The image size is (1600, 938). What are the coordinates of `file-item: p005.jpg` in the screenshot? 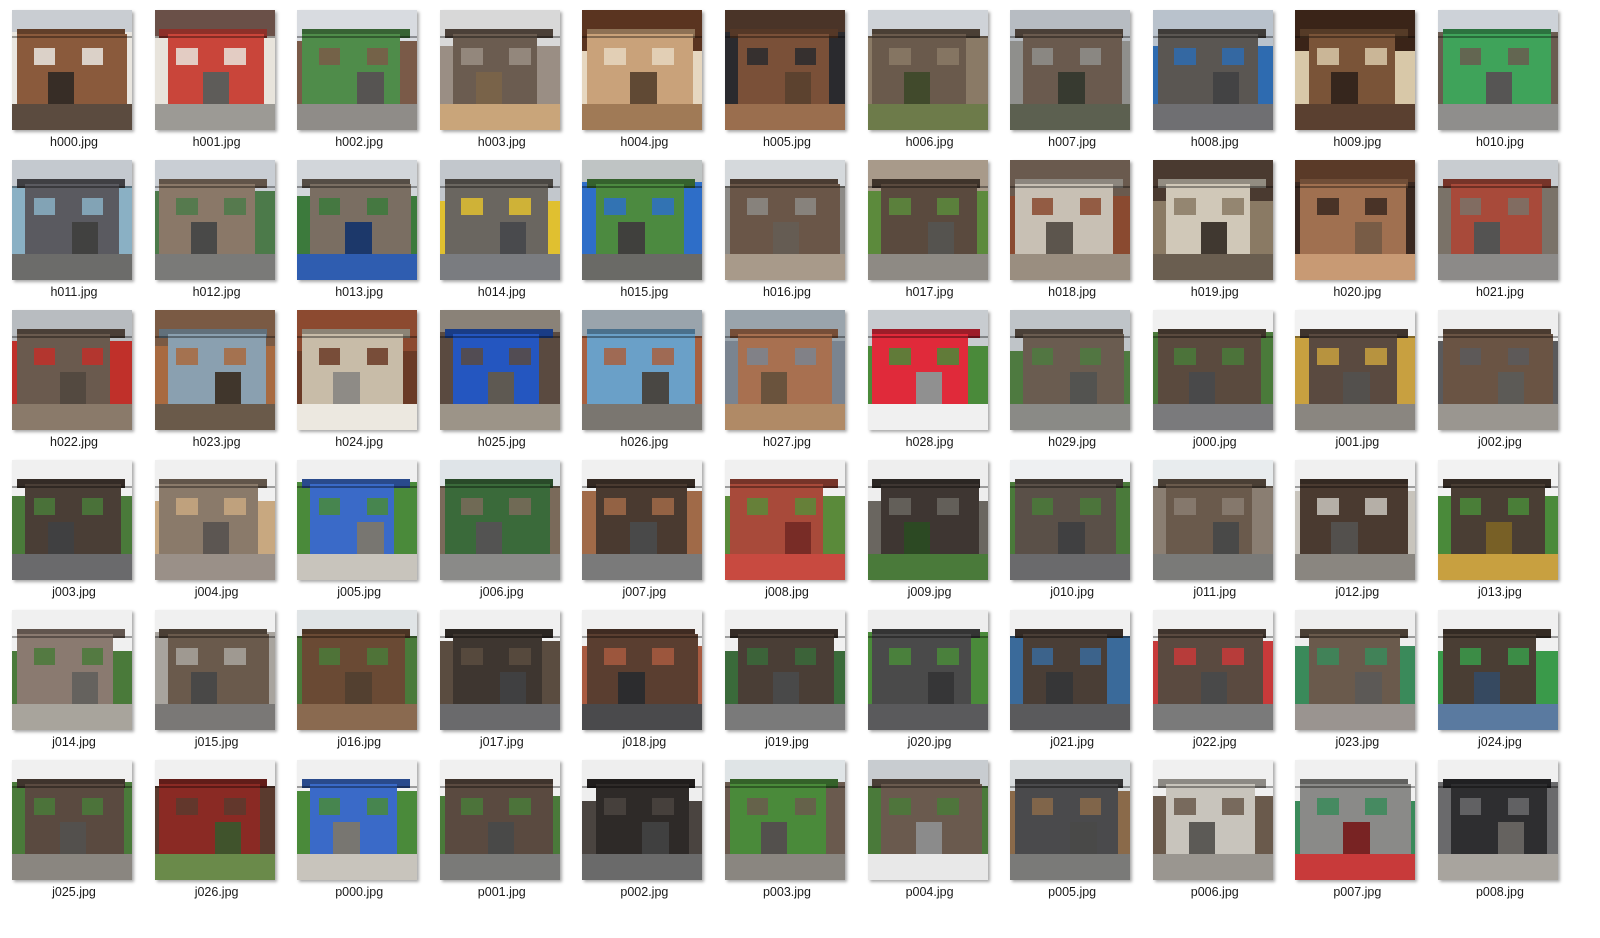 It's located at (1072, 835).